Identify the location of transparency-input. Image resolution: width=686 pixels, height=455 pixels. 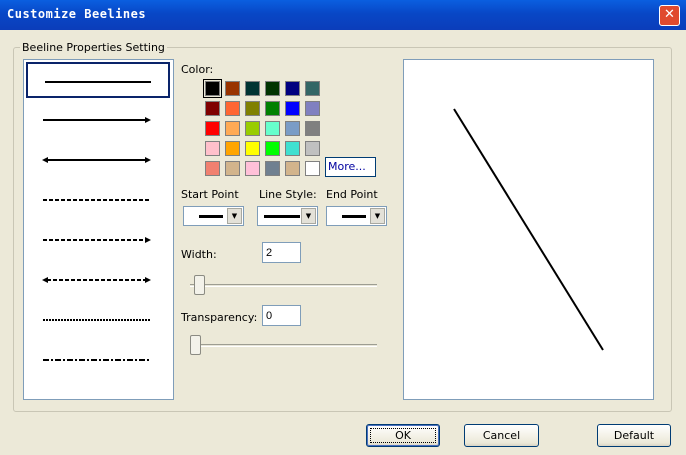
(281, 315).